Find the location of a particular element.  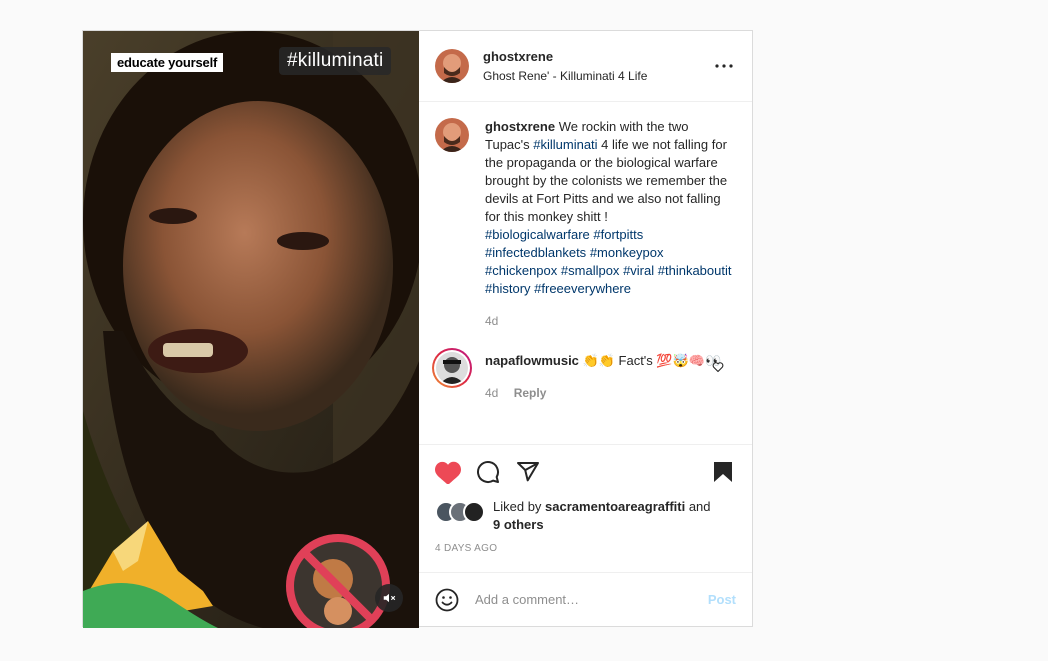

heart-filled-icon is located at coordinates (448, 472).